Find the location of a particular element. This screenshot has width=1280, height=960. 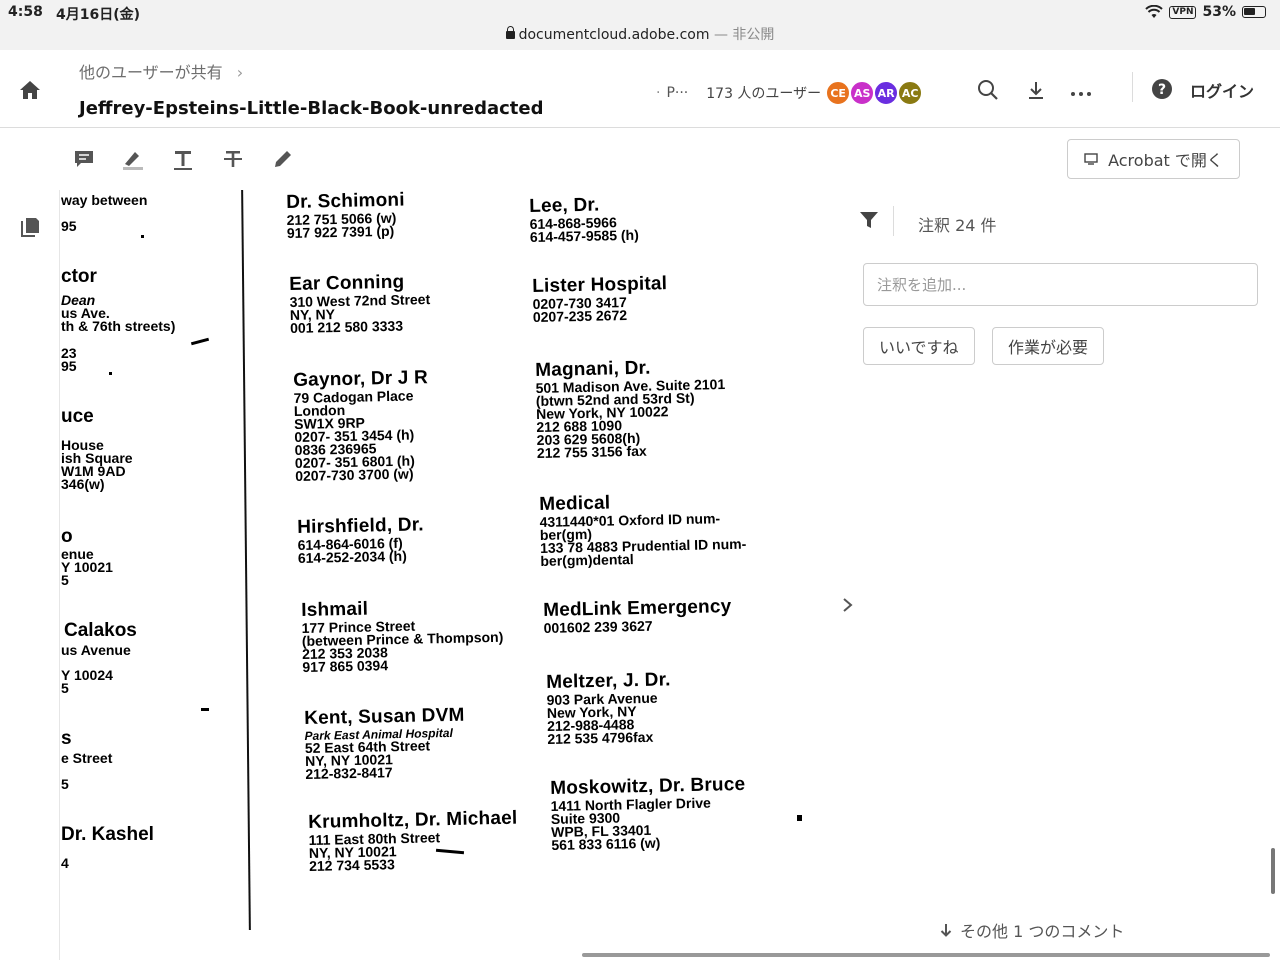

avatar: AR is located at coordinates (886, 93).